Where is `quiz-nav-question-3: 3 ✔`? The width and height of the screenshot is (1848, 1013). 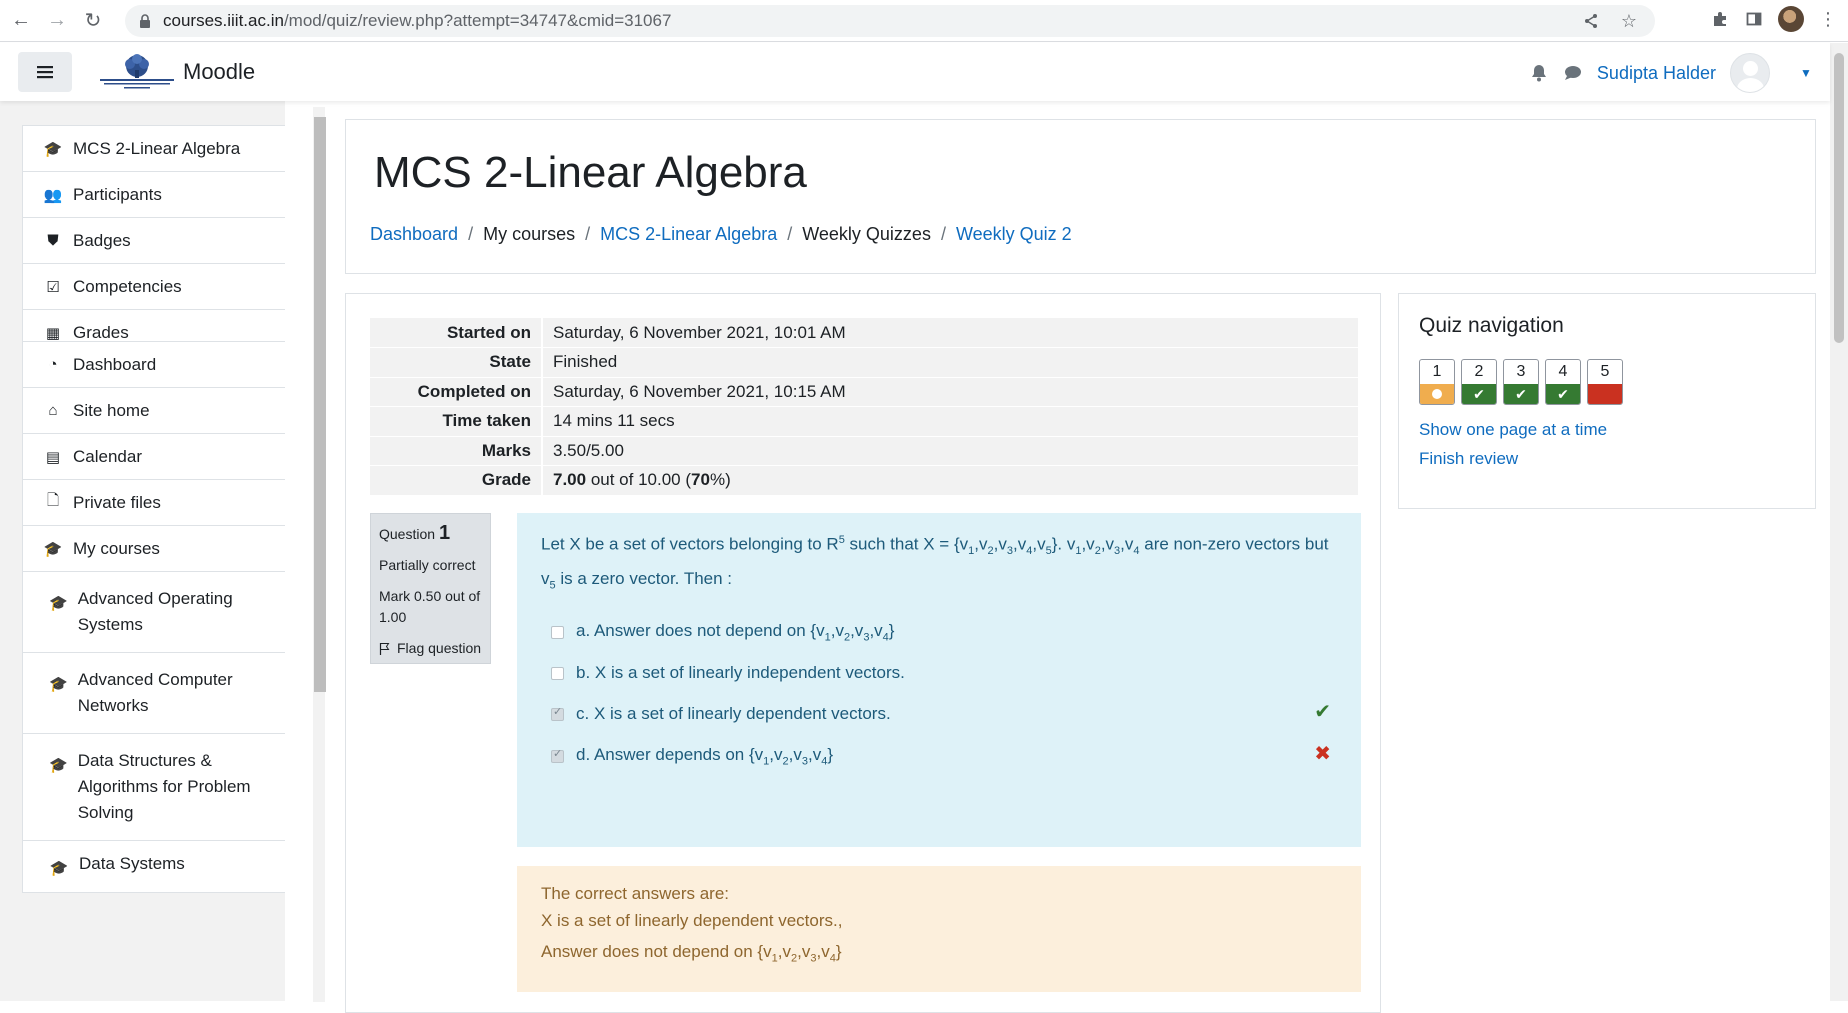
quiz-nav-question-3: 3 ✔ is located at coordinates (1521, 382).